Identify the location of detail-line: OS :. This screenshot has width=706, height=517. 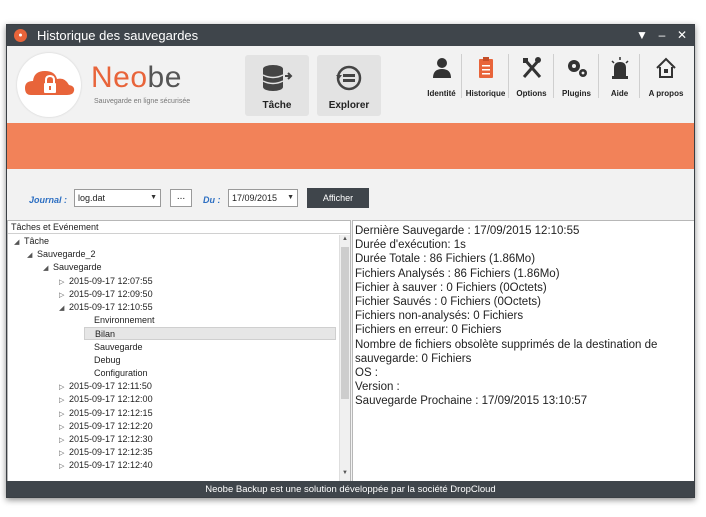
(367, 373).